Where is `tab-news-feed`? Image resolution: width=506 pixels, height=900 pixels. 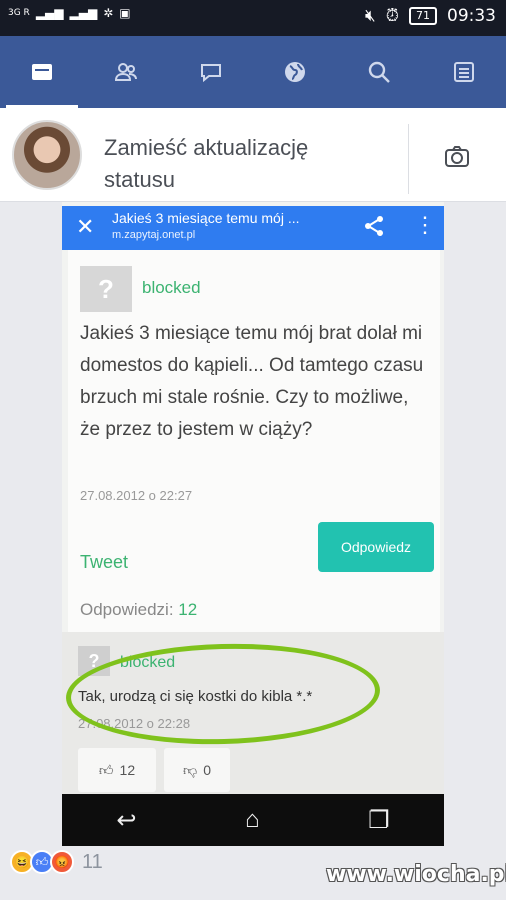 tab-news-feed is located at coordinates (42, 72).